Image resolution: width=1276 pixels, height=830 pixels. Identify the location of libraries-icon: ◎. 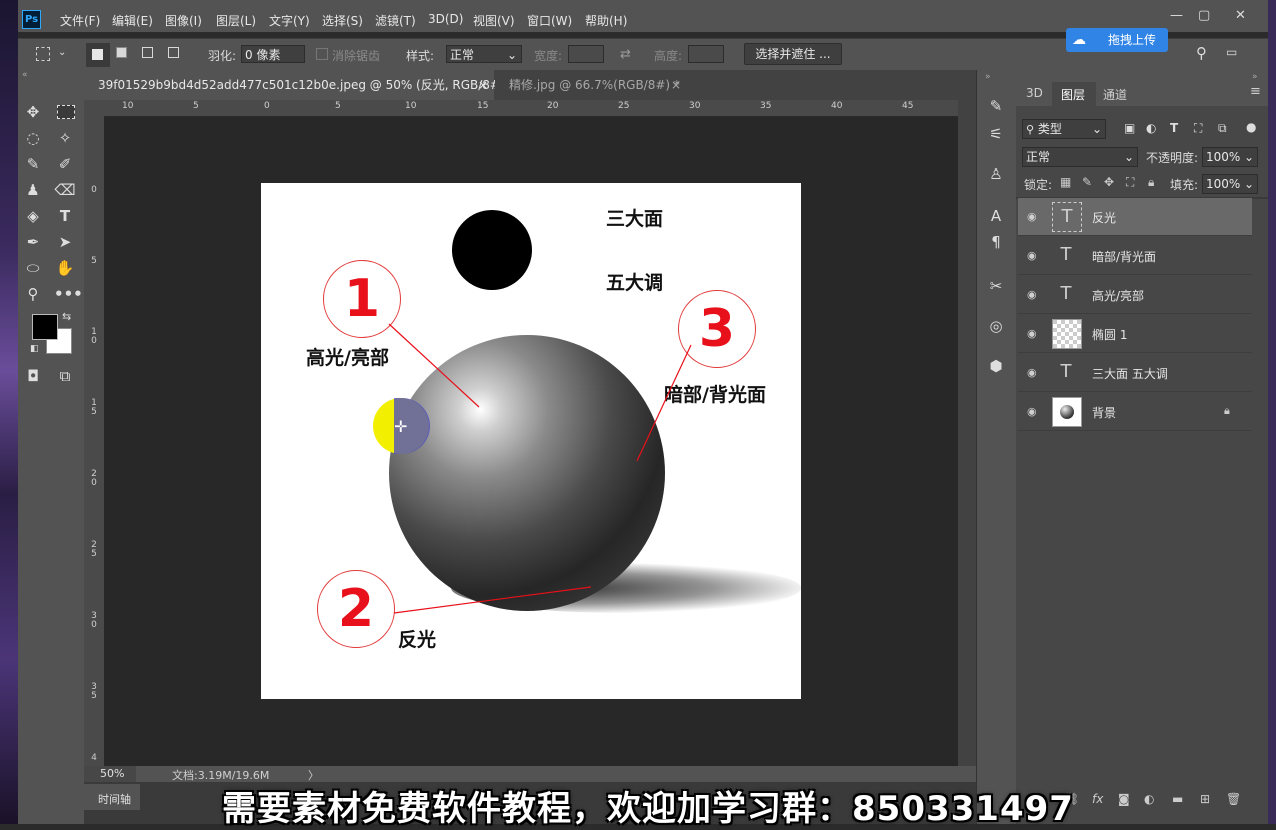
(996, 326).